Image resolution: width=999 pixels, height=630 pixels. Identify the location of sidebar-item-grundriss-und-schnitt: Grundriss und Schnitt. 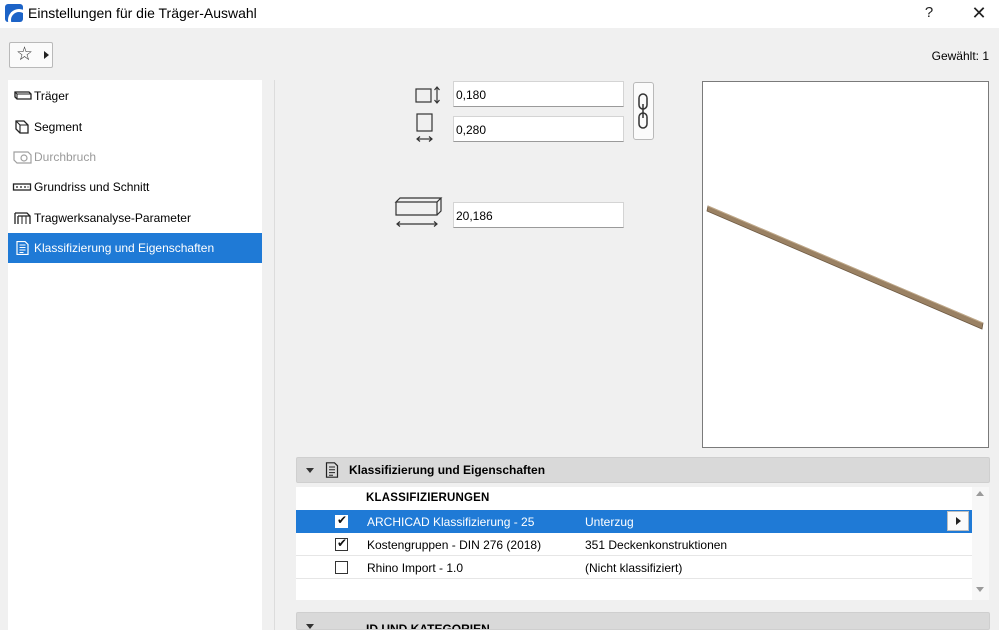
(135, 187).